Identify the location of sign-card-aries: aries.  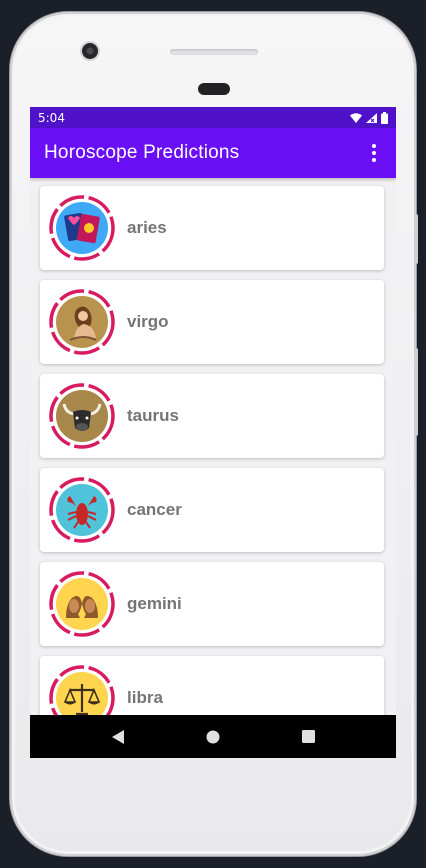
(212, 228).